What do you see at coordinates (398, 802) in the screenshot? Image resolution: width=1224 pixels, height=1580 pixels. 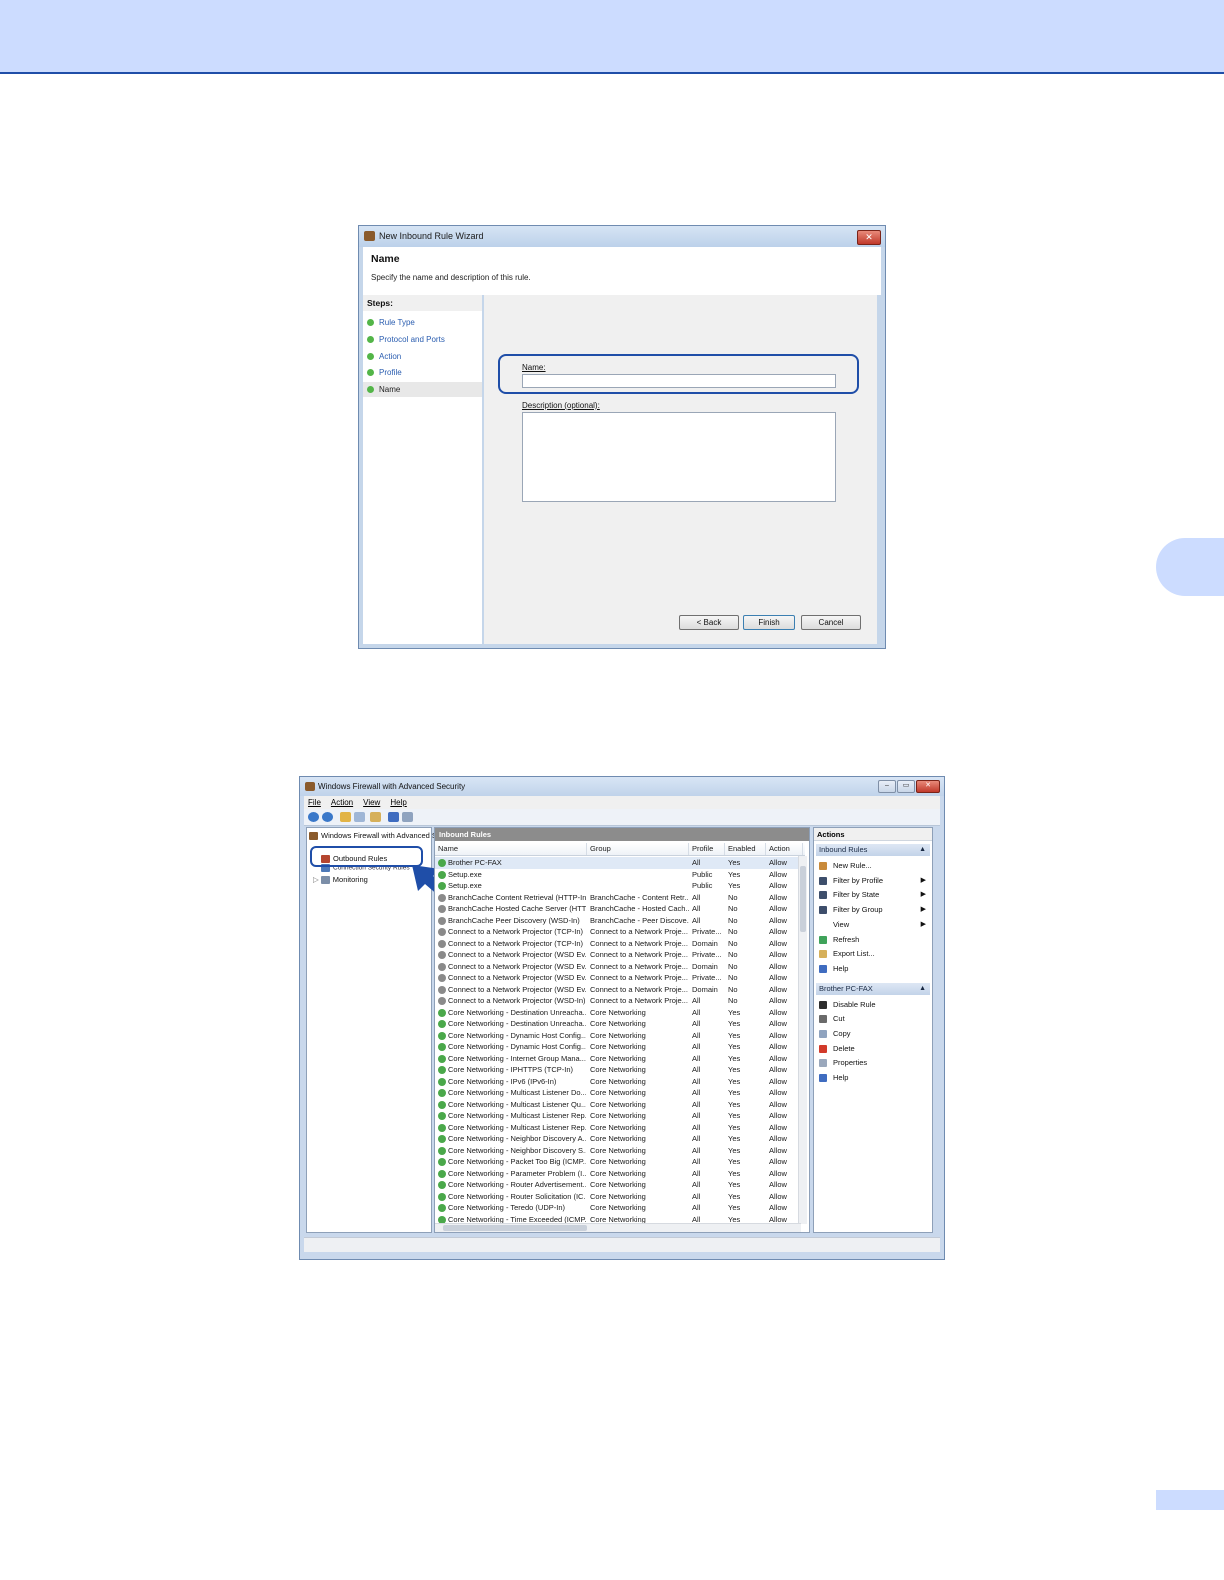 I see `menu-help: Help` at bounding box center [398, 802].